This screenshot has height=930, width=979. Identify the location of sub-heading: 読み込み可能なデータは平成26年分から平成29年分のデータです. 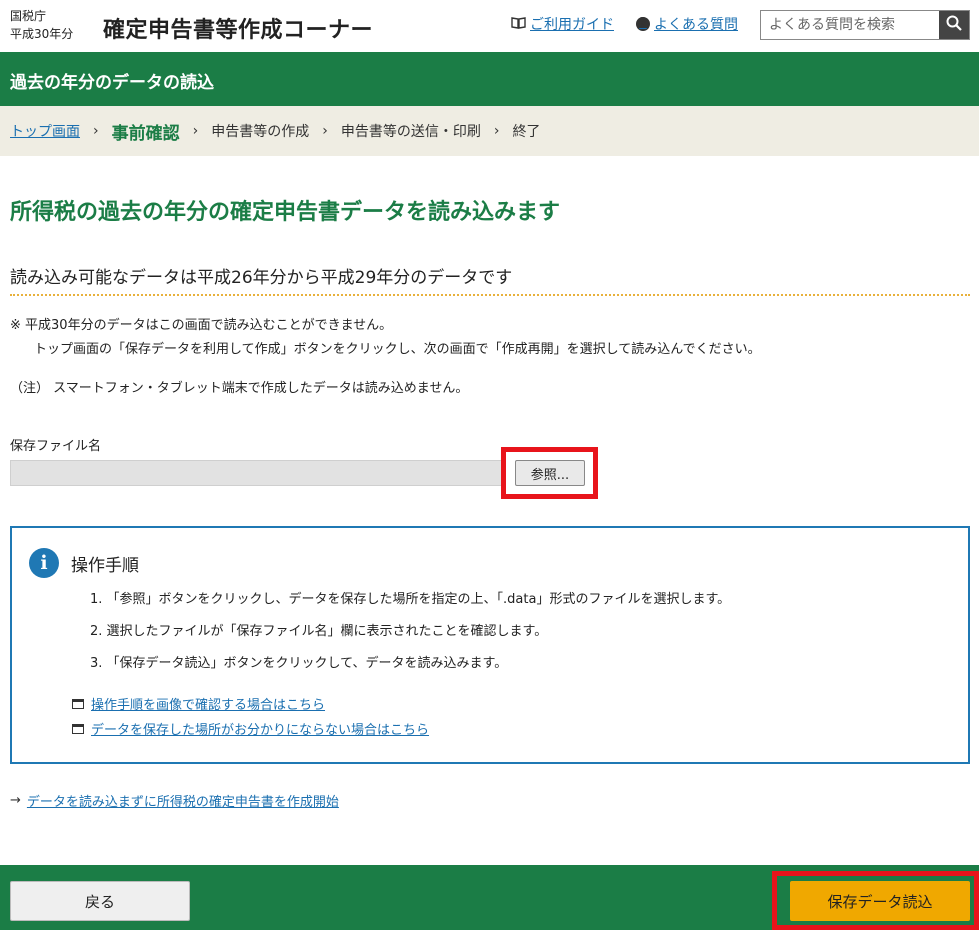
(261, 278).